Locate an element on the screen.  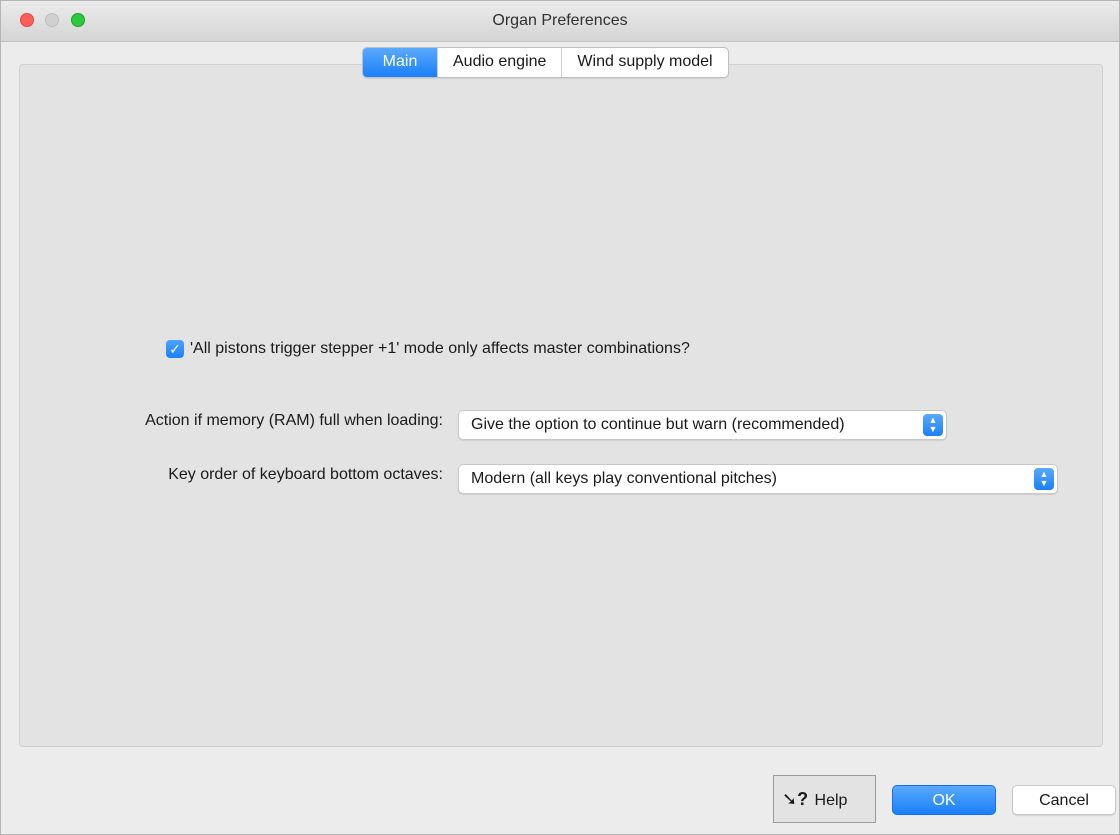
ok-button: OK is located at coordinates (944, 800).